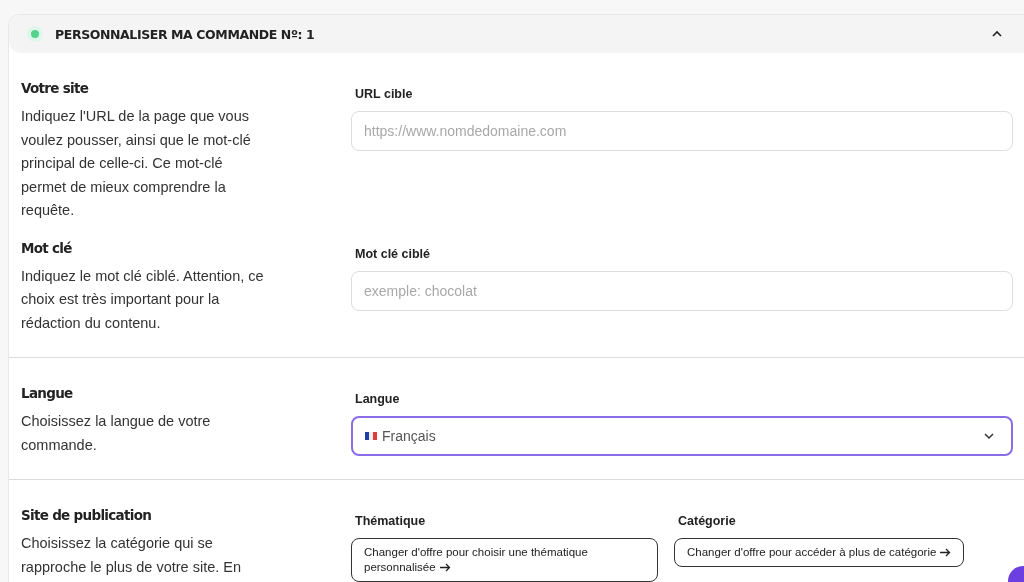 The image size is (1024, 582). Describe the element at coordinates (393, 253) in the screenshot. I see `field-label: Mot clé ciblé` at that location.